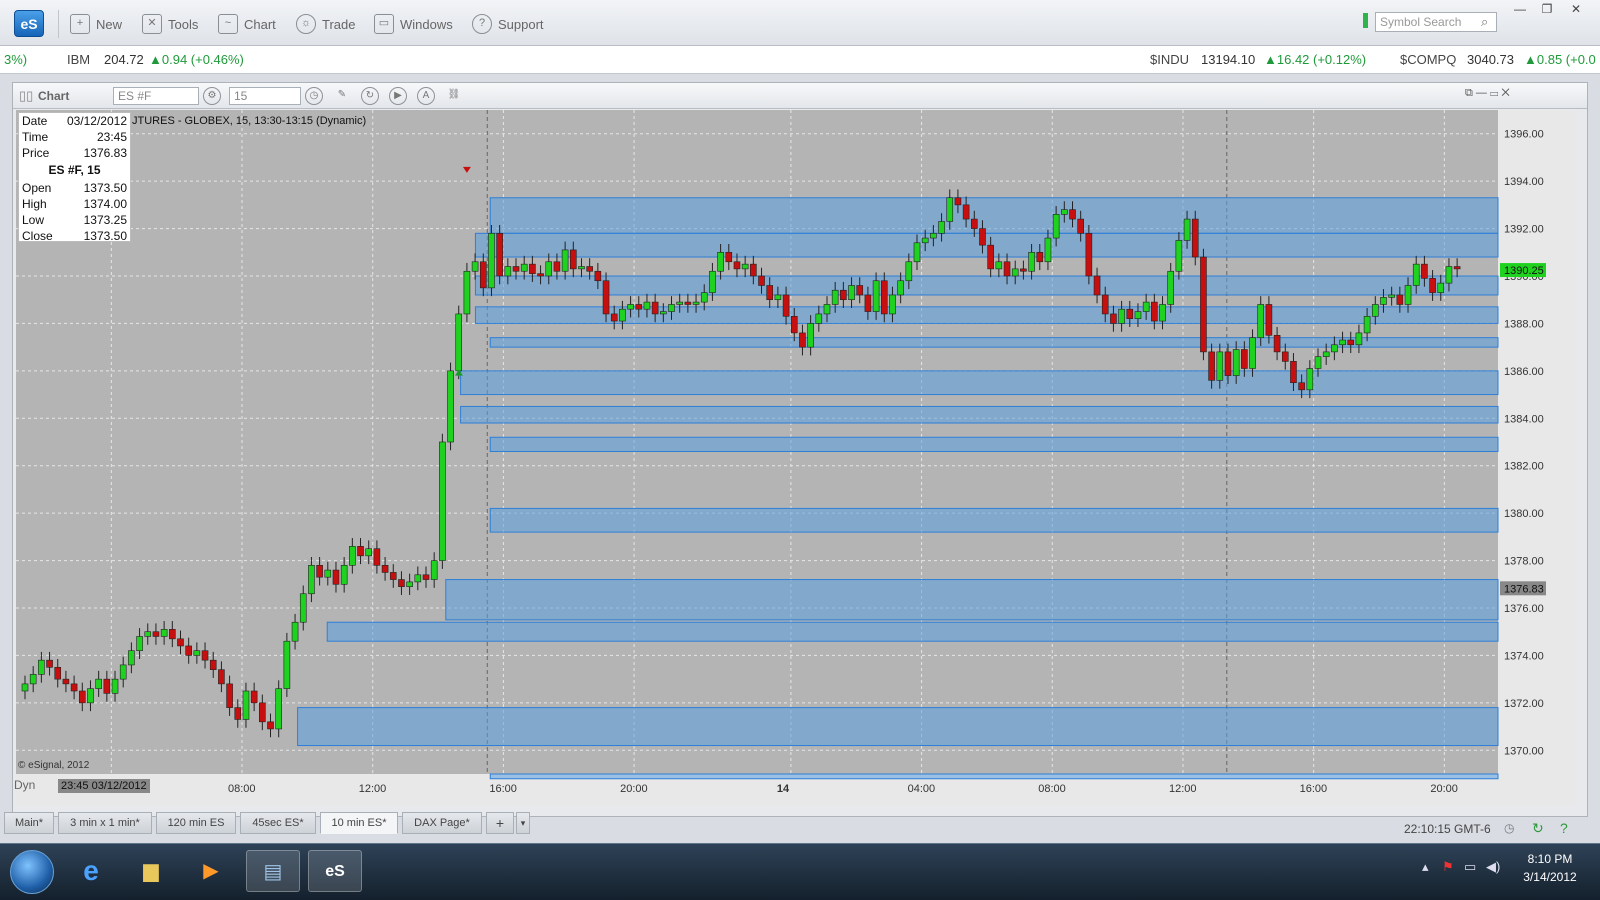 The height and width of the screenshot is (900, 1600). I want to click on refresh-icon: ↻, so click(370, 96).